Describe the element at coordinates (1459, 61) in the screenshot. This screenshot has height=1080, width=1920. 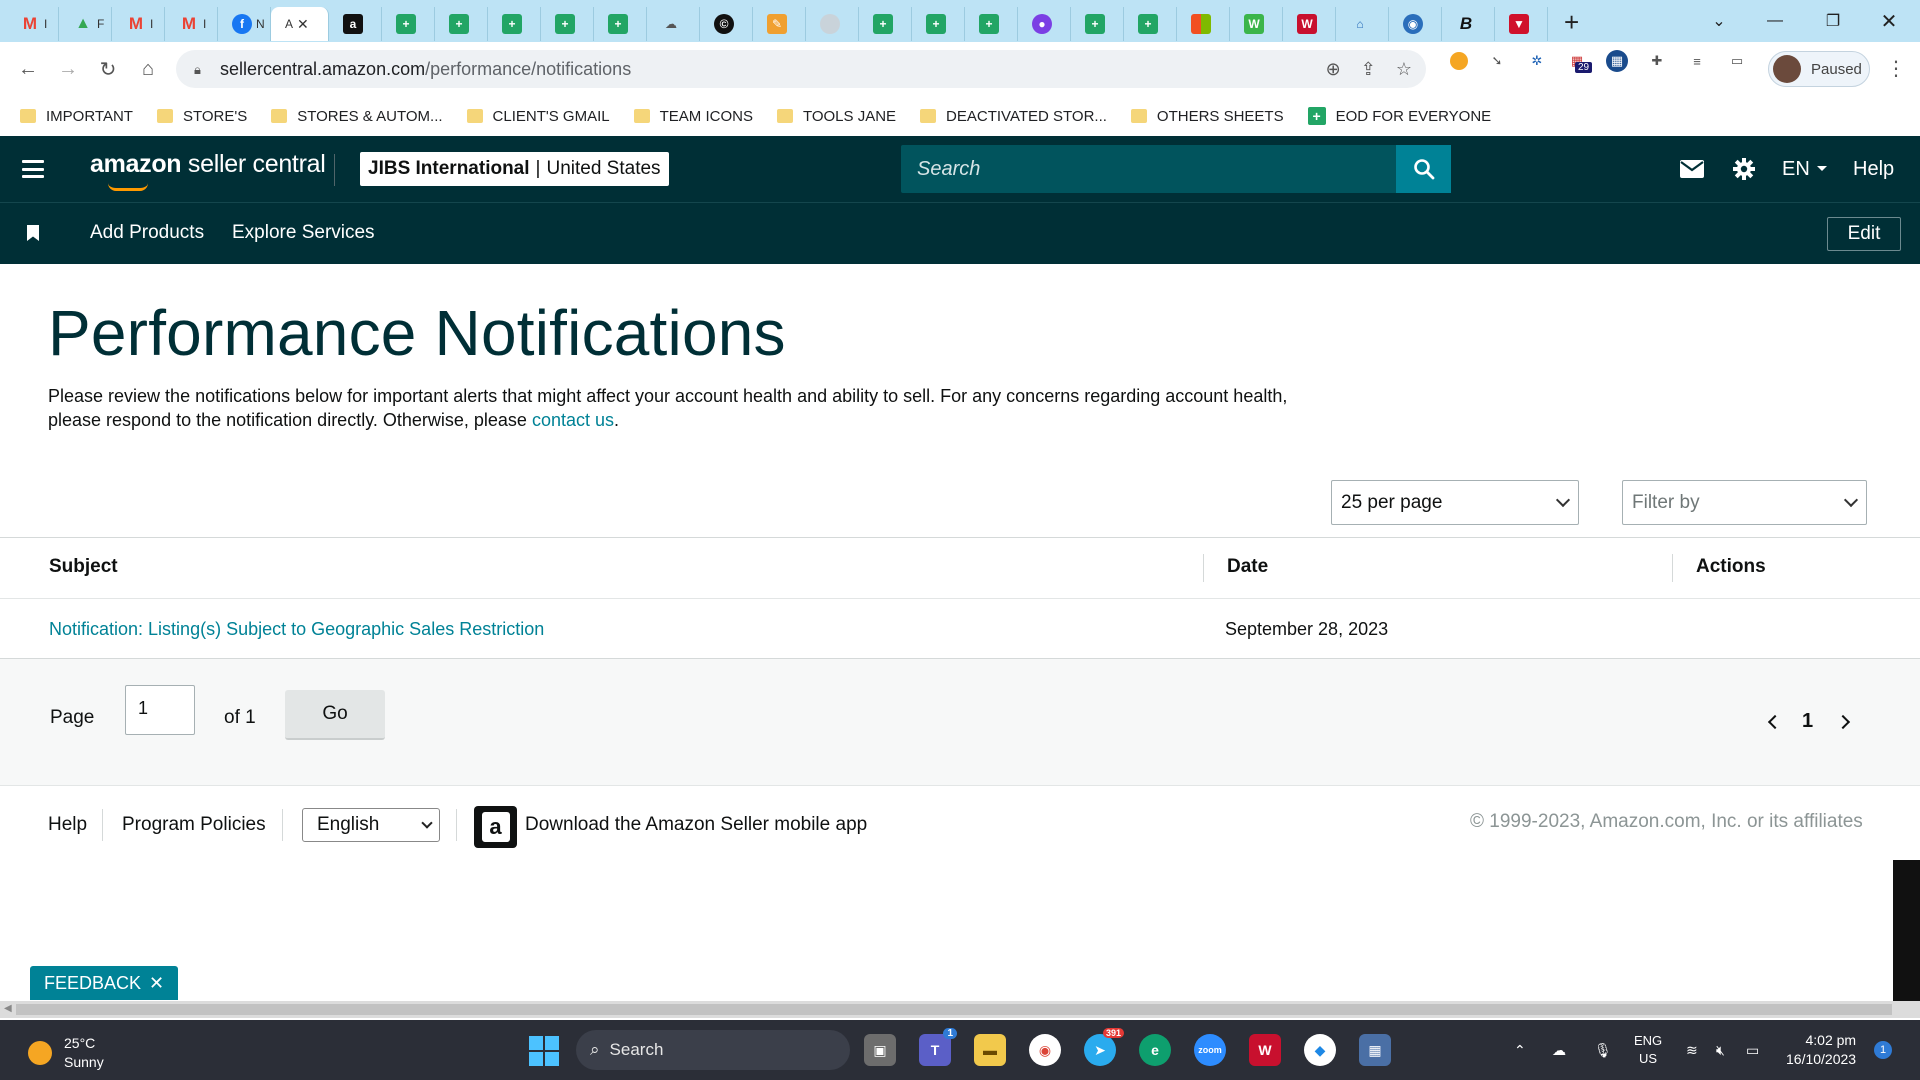
I see `extension-orange-icon` at that location.